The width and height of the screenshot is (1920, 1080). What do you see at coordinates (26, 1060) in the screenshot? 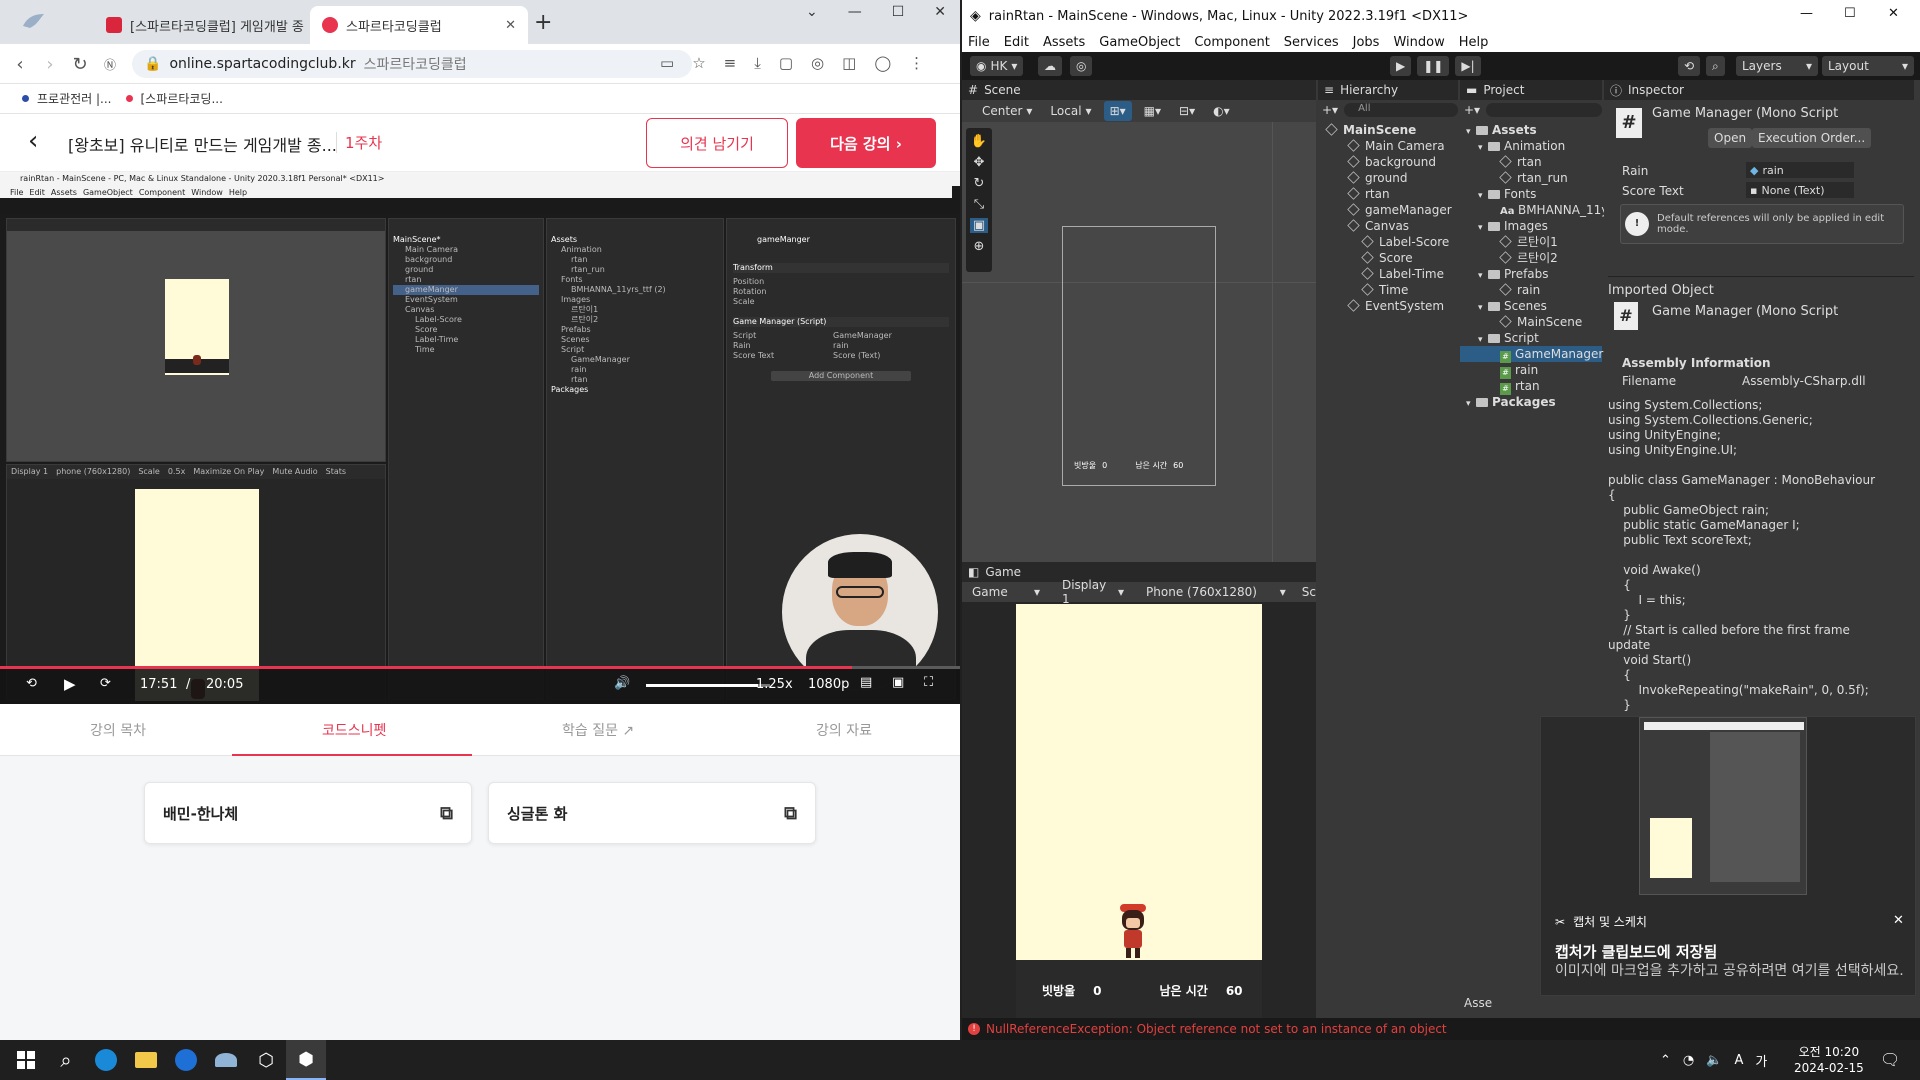
I see `start-icon` at bounding box center [26, 1060].